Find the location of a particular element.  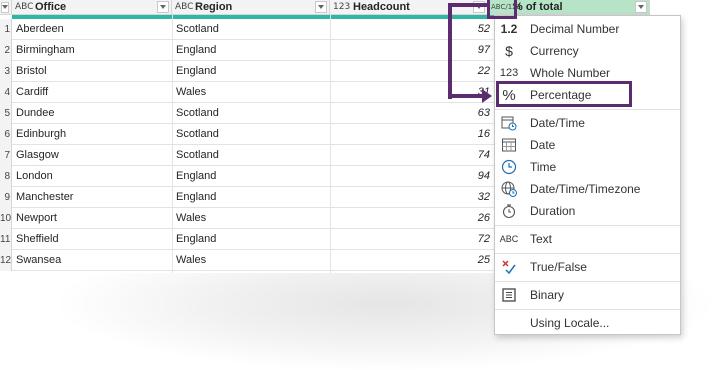

office-cell: Dundee is located at coordinates (93, 113).